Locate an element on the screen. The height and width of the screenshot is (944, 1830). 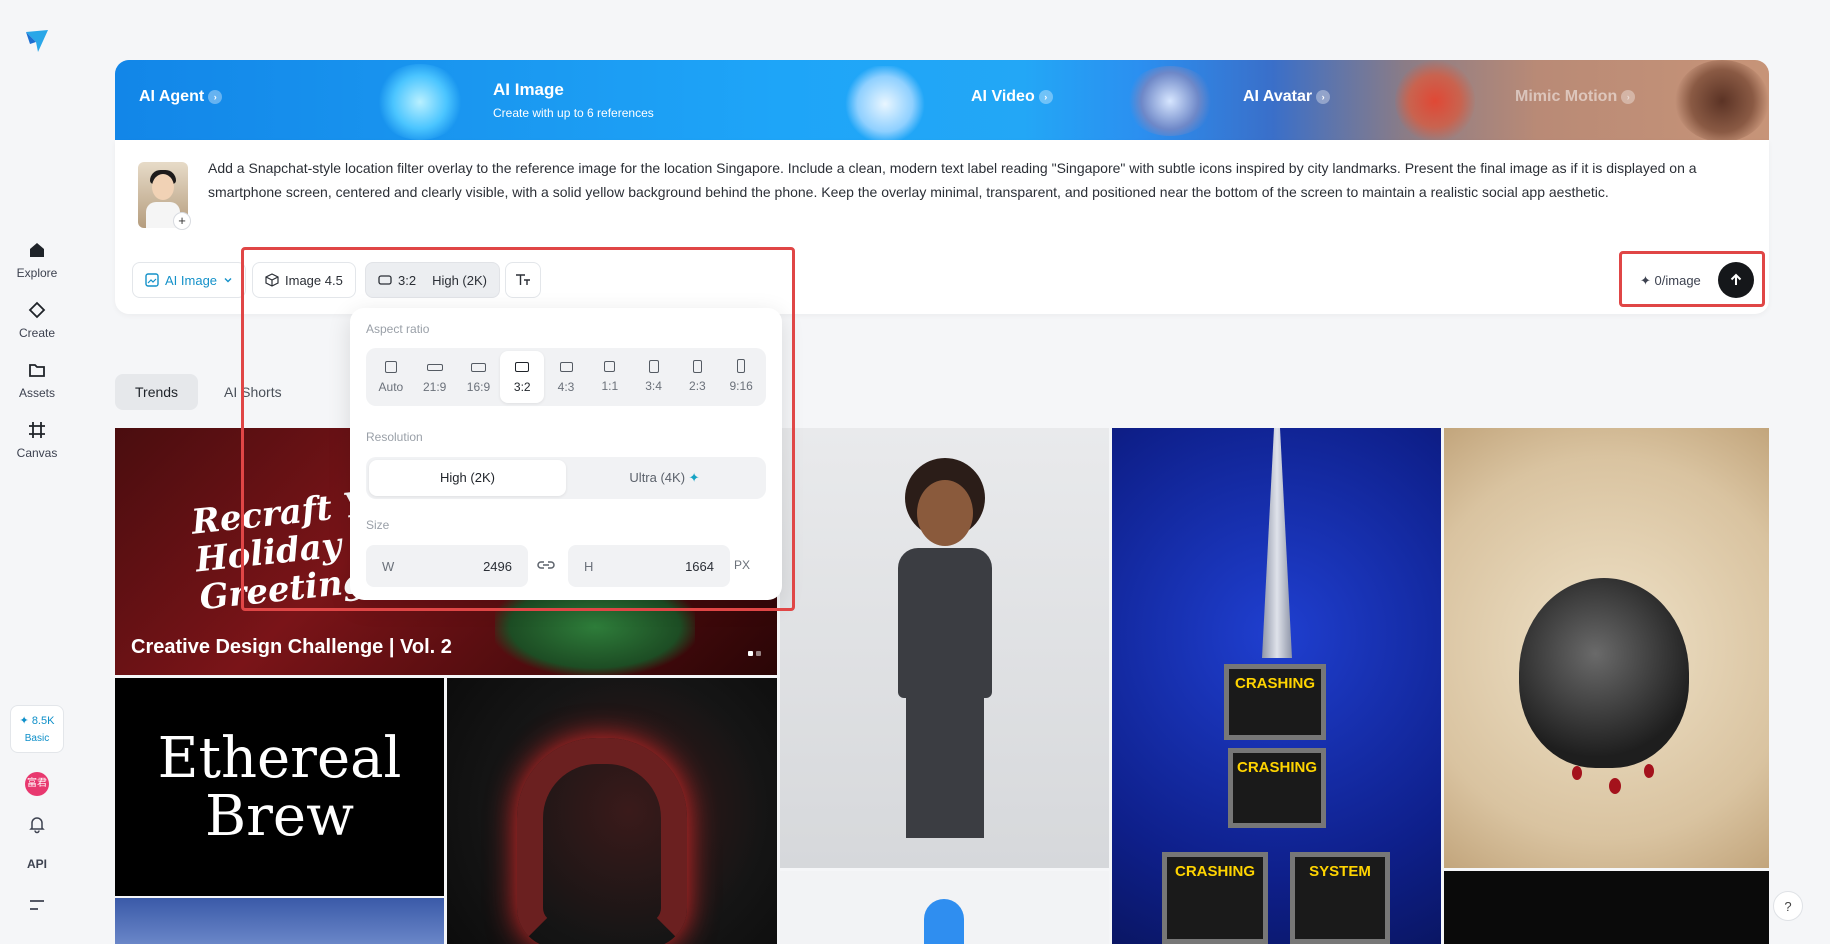
tab-ai-shorts: AI Shorts is located at coordinates (253, 392).